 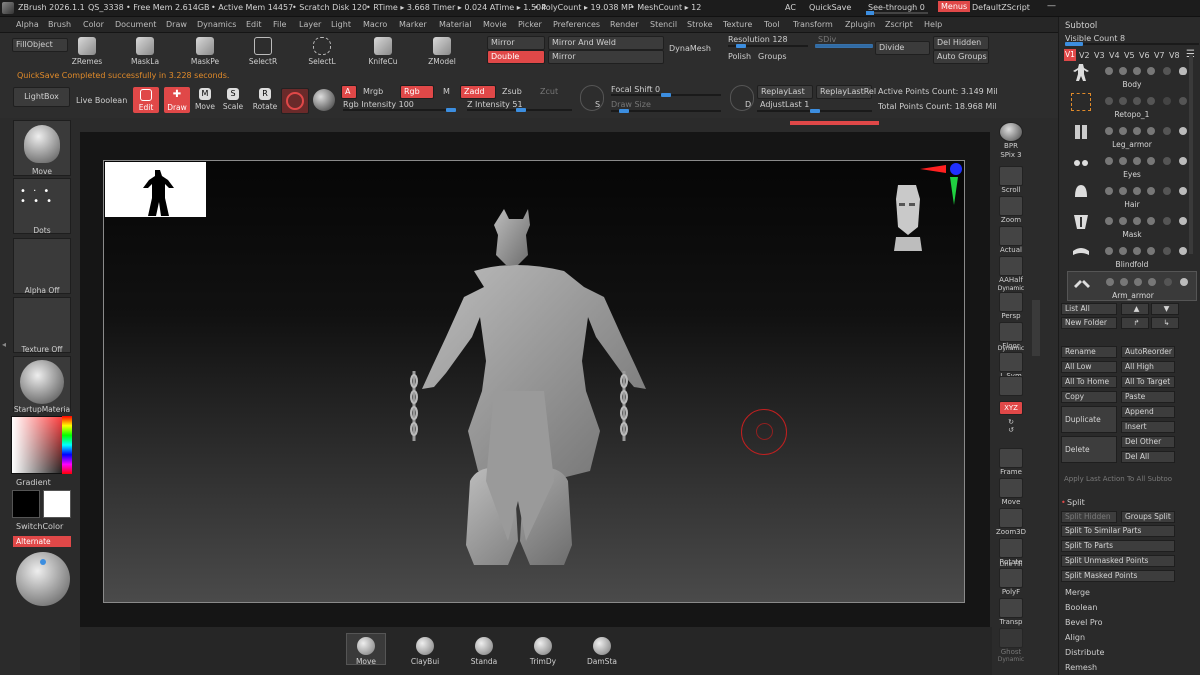 I want to click on zadd-button: Zadd, so click(x=478, y=92).